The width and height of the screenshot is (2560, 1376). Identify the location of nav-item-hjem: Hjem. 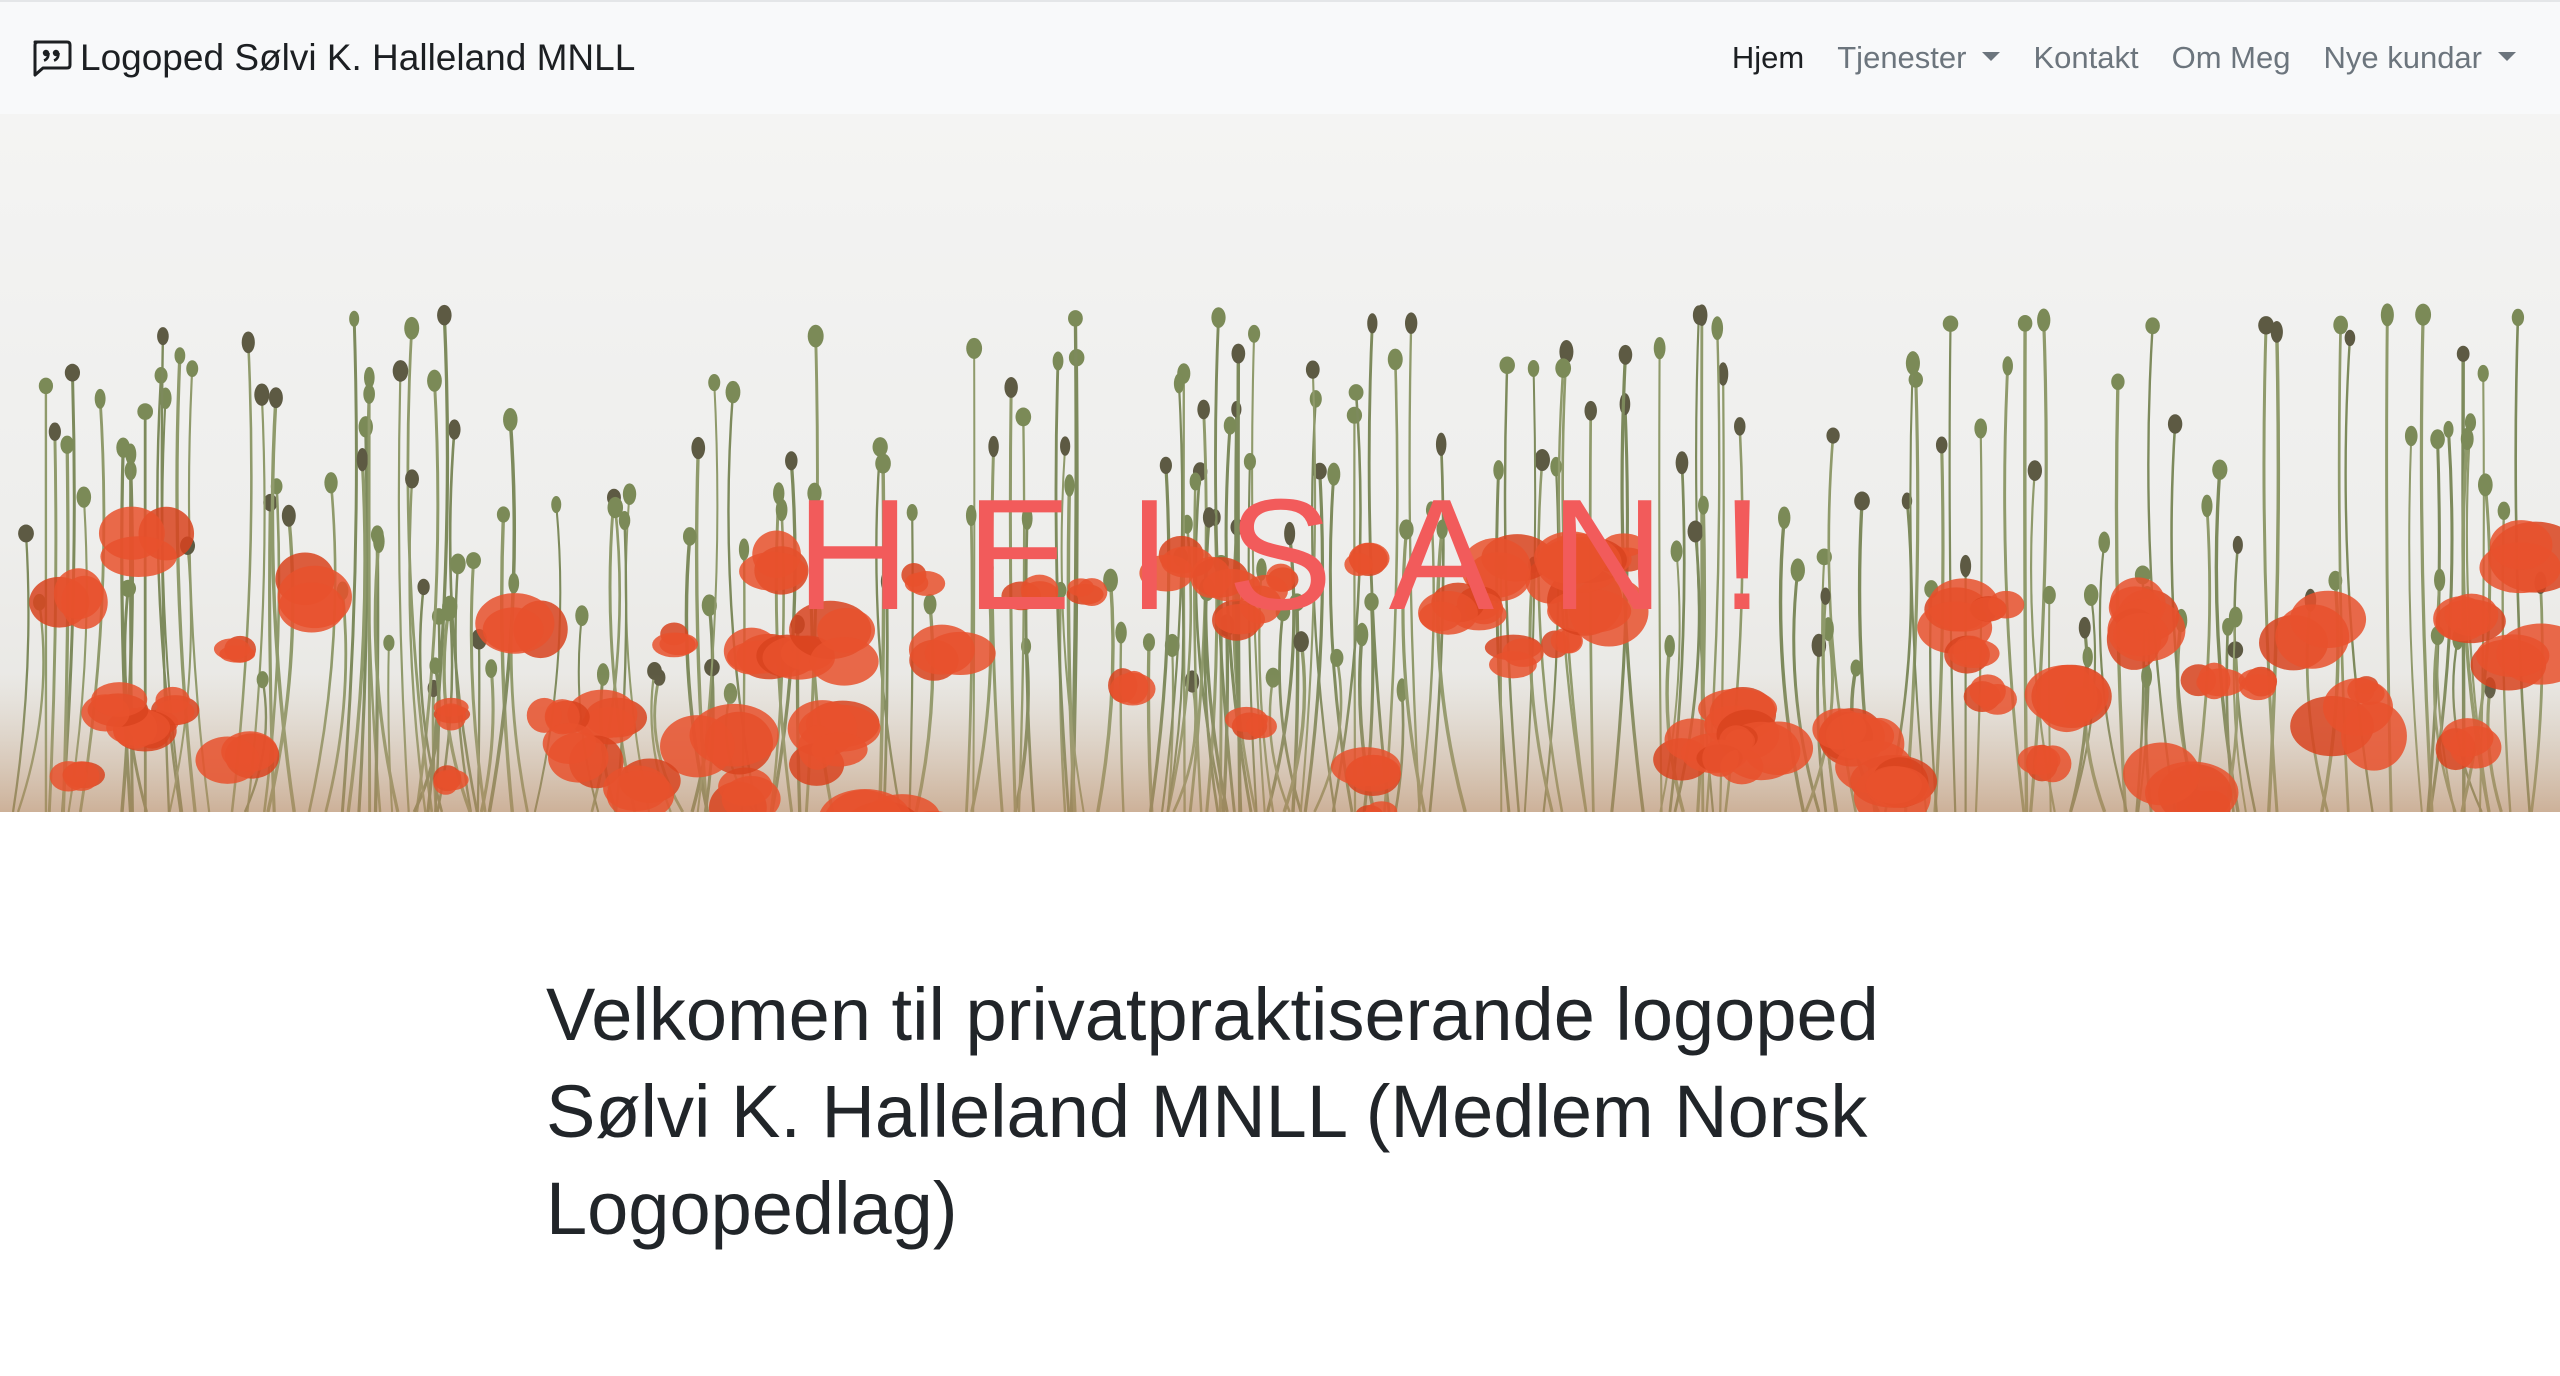
(1768, 58).